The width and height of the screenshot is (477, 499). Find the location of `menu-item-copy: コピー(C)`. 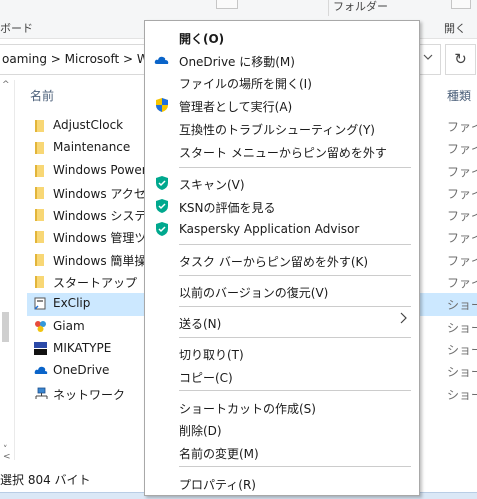

menu-item-copy: コピー(C) is located at coordinates (282, 376).